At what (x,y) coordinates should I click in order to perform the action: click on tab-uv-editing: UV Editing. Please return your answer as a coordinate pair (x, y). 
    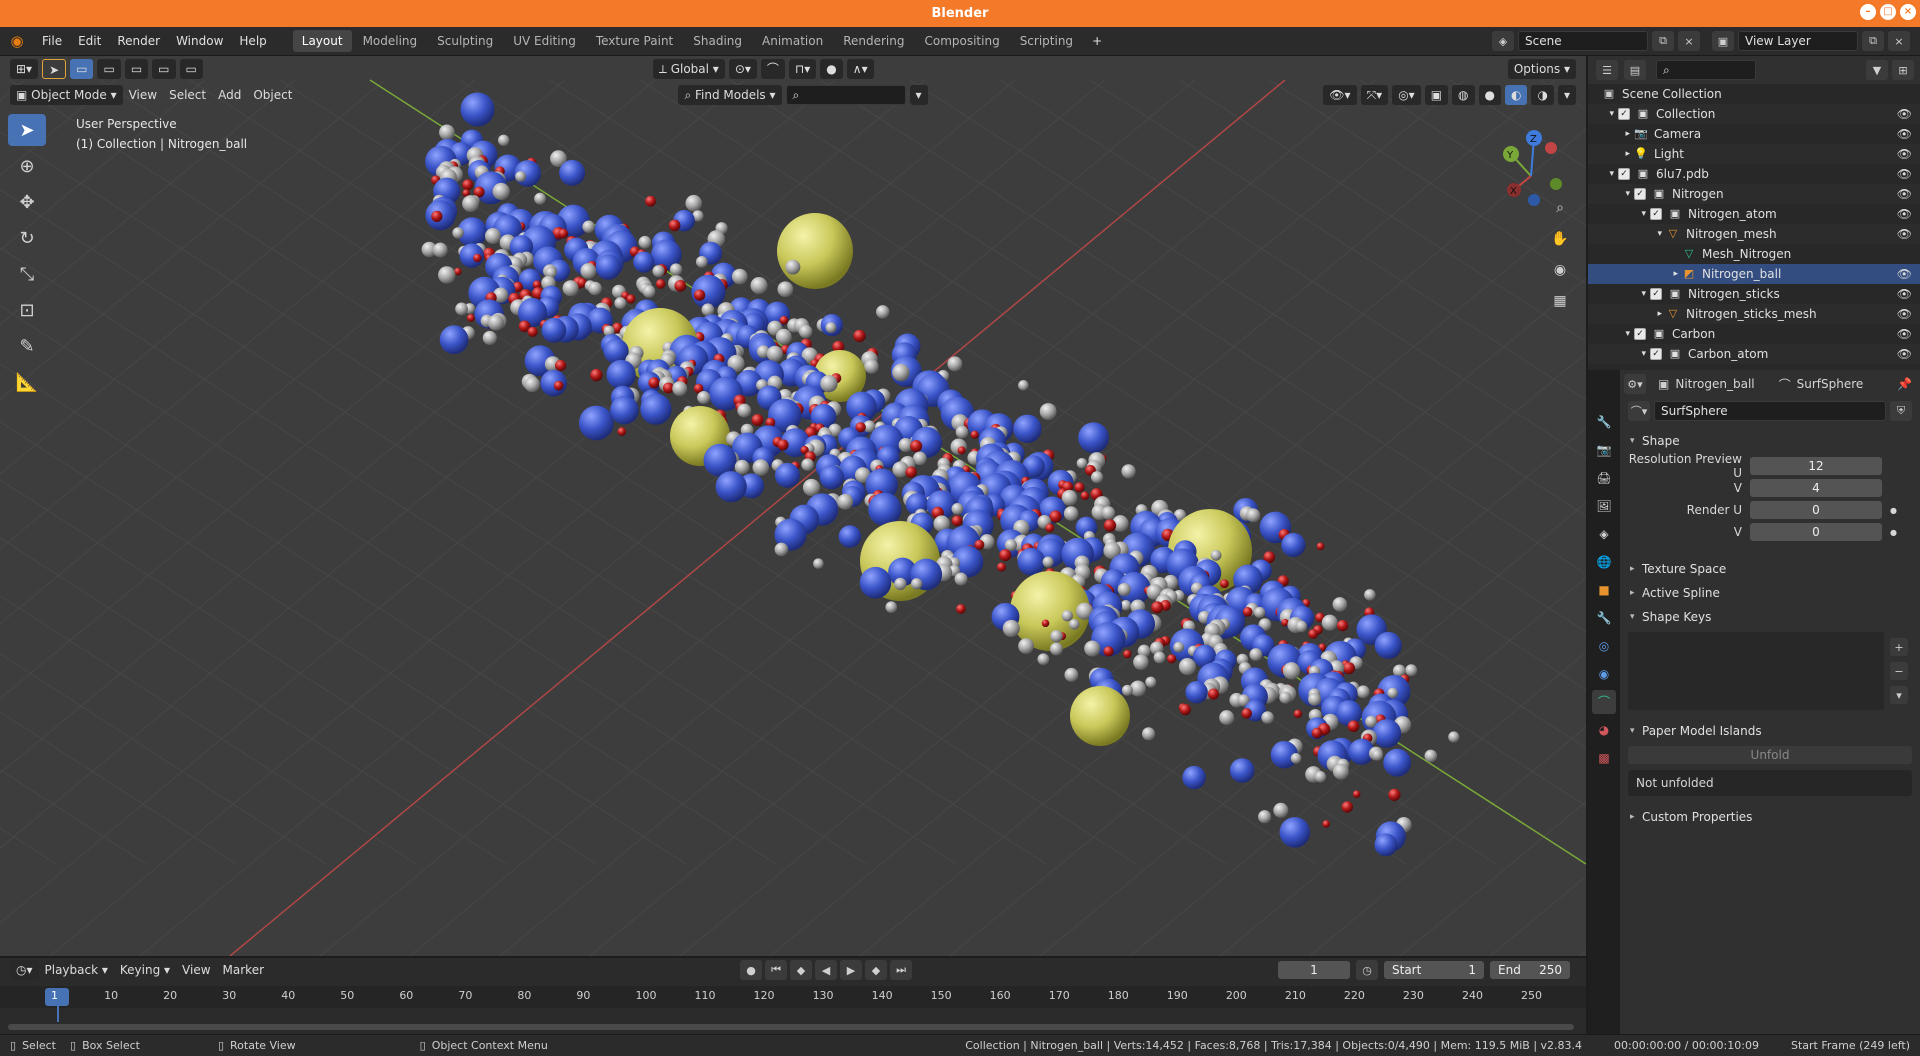
    Looking at the image, I should click on (544, 41).